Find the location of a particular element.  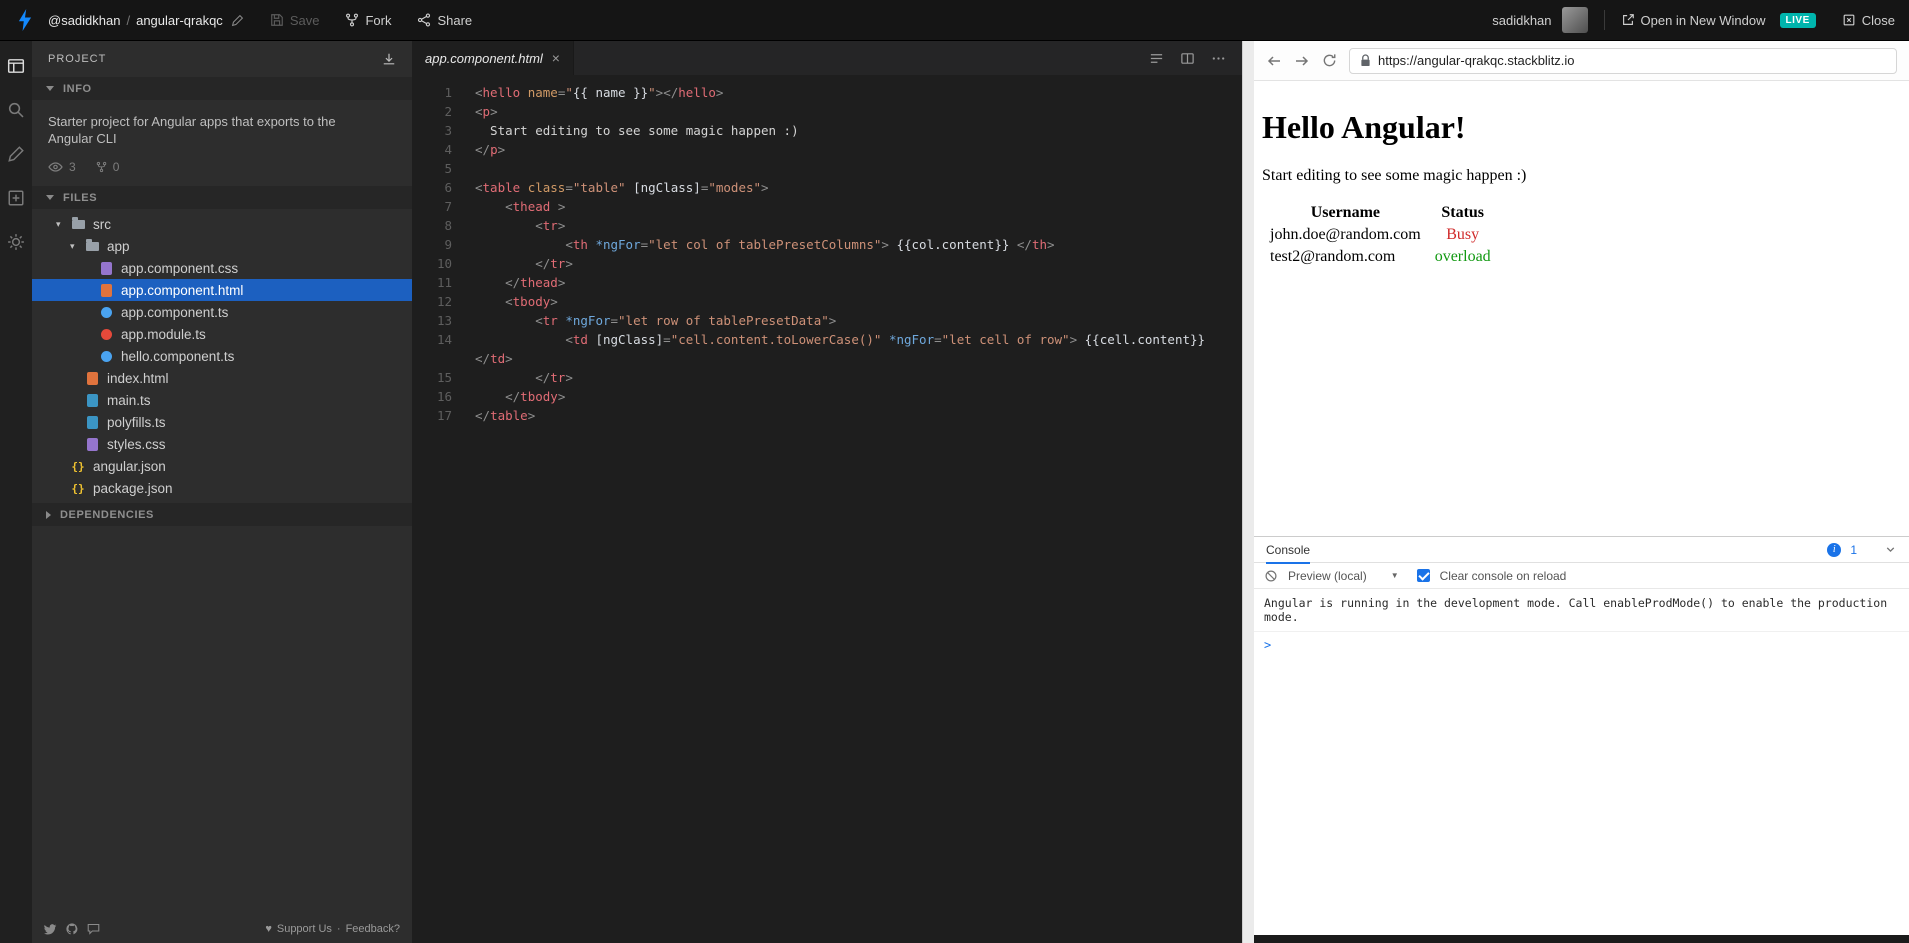

edit-project-name-icon is located at coordinates (237, 20).